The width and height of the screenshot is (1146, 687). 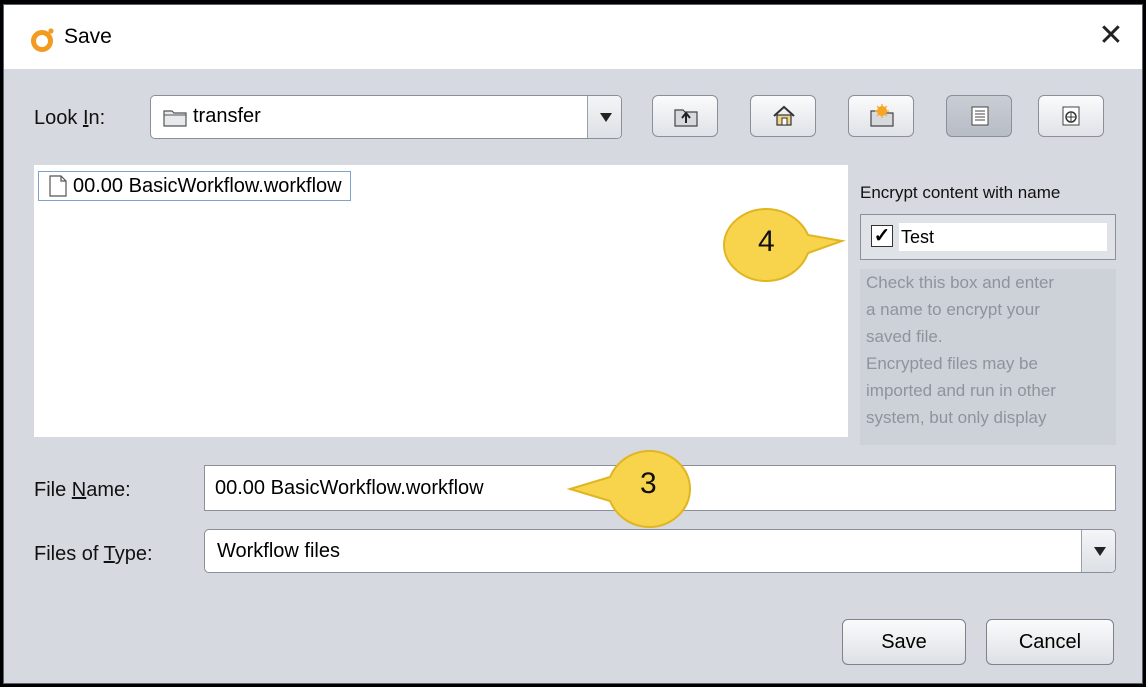 I want to click on up-one-level-button, so click(x=685, y=116).